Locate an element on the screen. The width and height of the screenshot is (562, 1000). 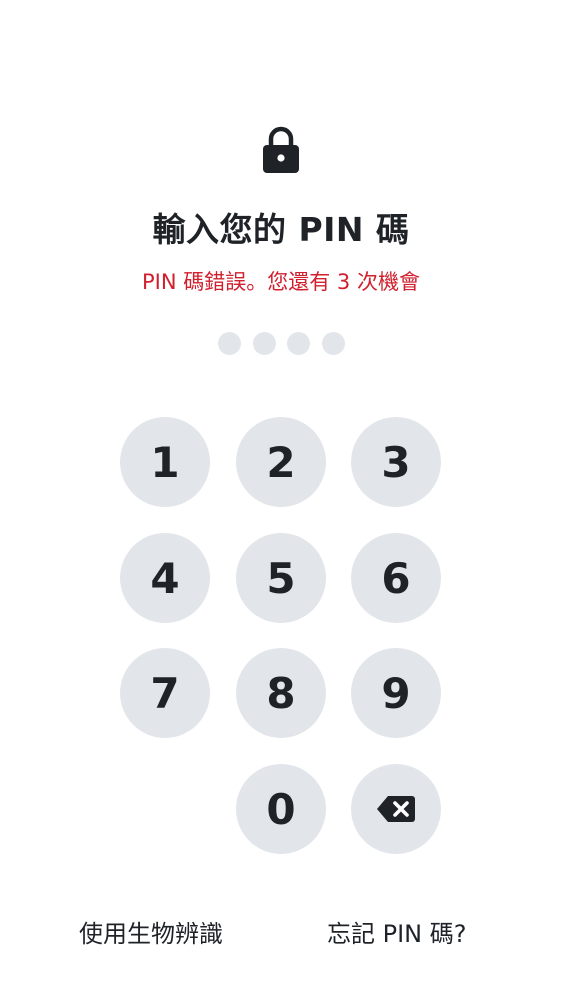
key-3: 3 is located at coordinates (396, 462).